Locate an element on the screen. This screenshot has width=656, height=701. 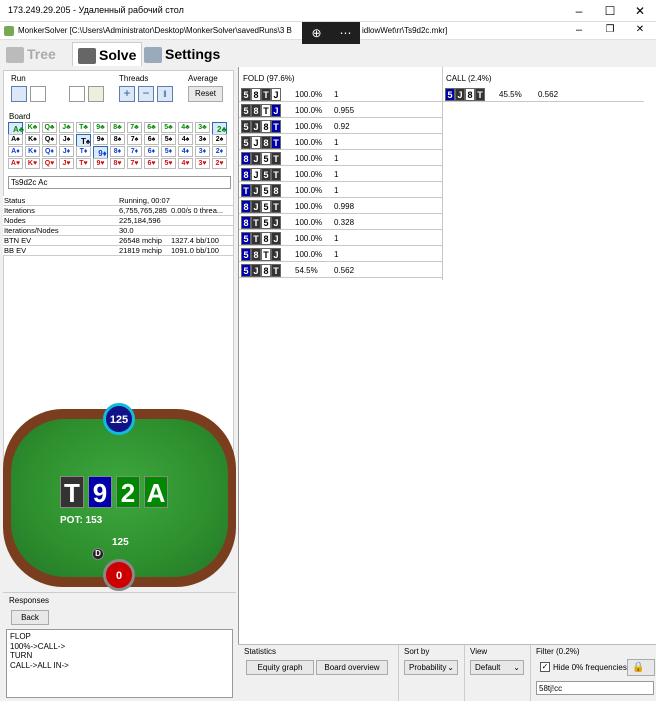
board-card-option: Q♠ is located at coordinates (49, 139).